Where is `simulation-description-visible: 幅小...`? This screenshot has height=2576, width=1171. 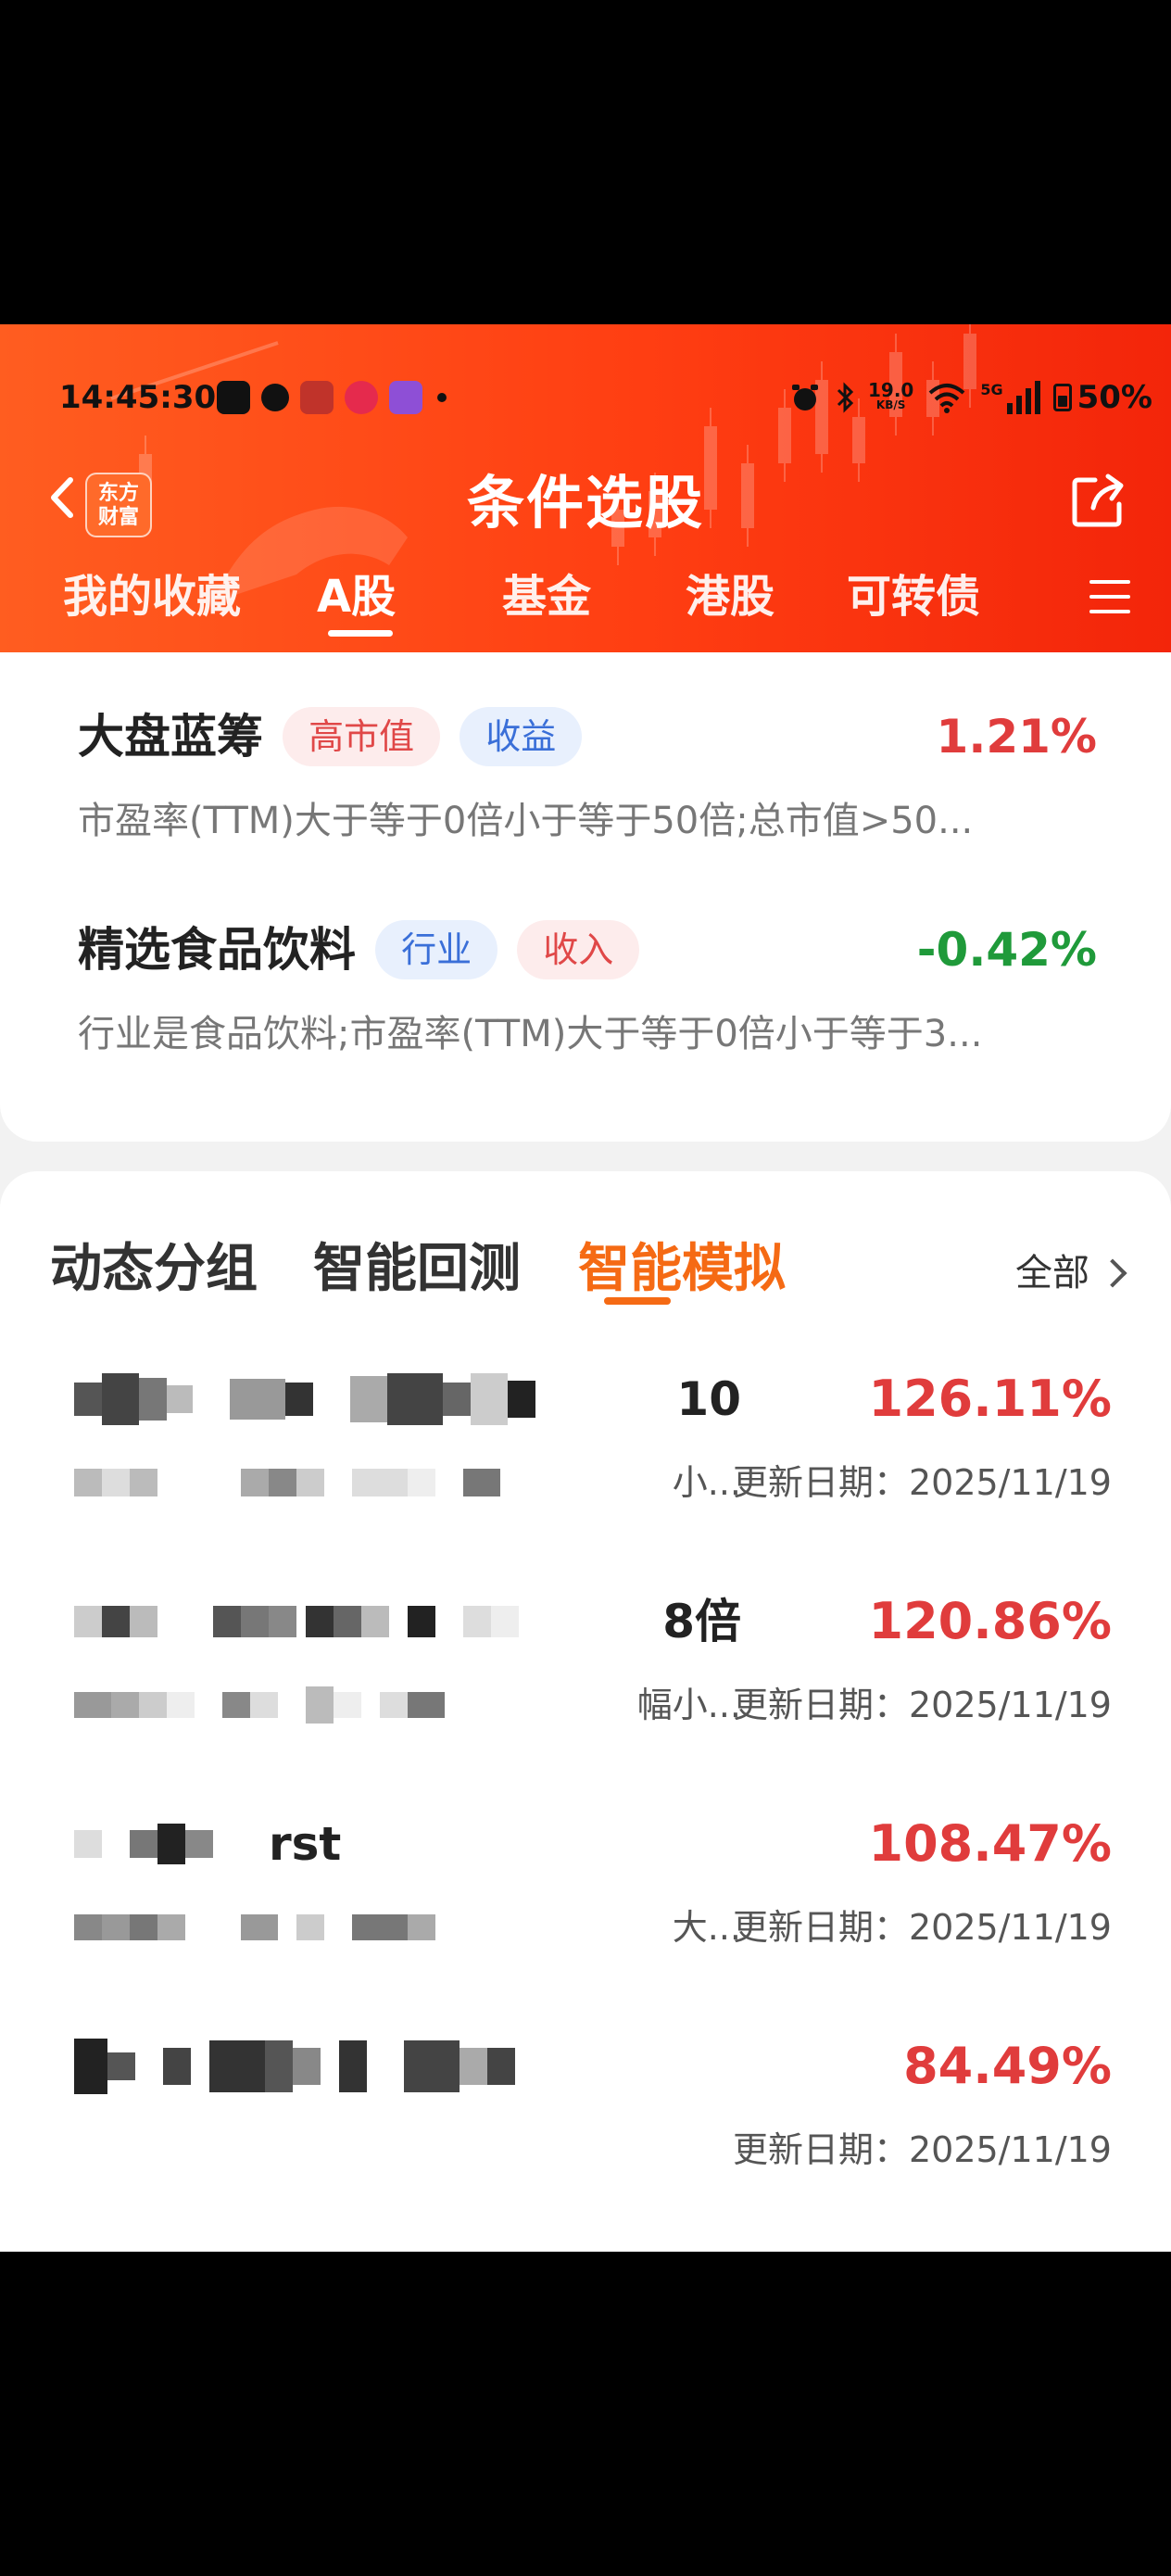 simulation-description-visible: 幅小... is located at coordinates (689, 1705).